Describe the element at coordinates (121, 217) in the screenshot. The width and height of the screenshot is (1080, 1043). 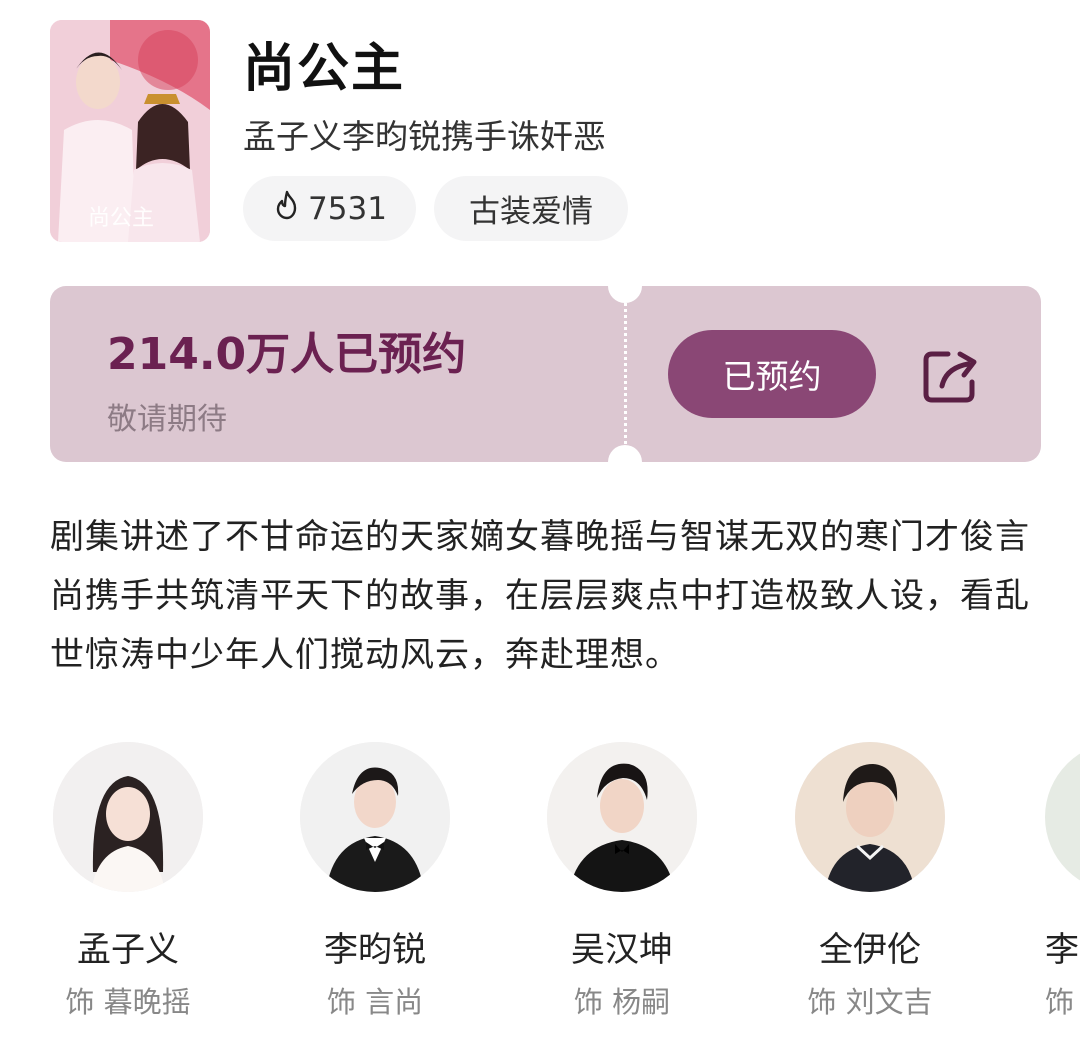
I see `svg-text: 尚公主` at that location.